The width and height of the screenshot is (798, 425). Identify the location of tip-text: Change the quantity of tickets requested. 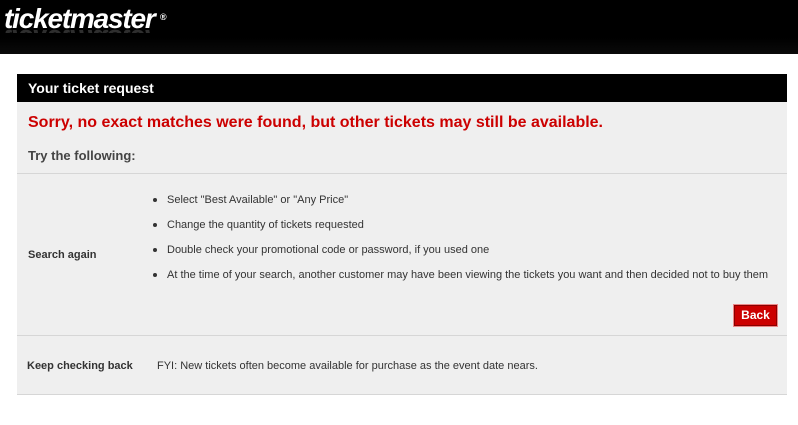
(265, 225).